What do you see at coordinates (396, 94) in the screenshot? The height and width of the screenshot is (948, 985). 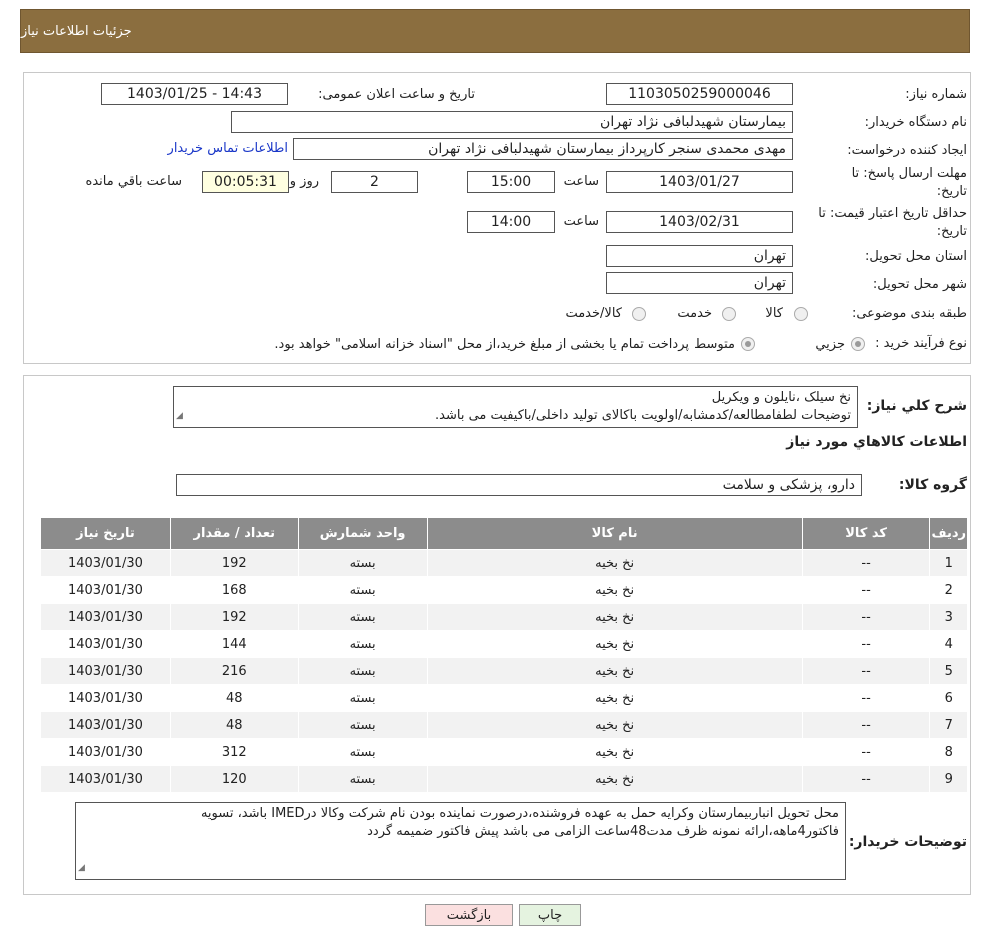 I see `announce-label: تاریخ و ساعت اعلان عمومی:` at bounding box center [396, 94].